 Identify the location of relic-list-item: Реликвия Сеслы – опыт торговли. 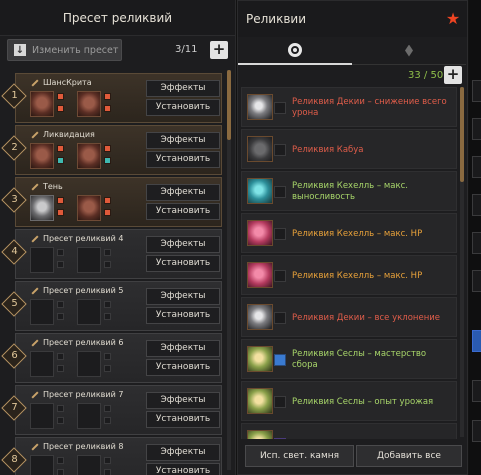
(349, 431).